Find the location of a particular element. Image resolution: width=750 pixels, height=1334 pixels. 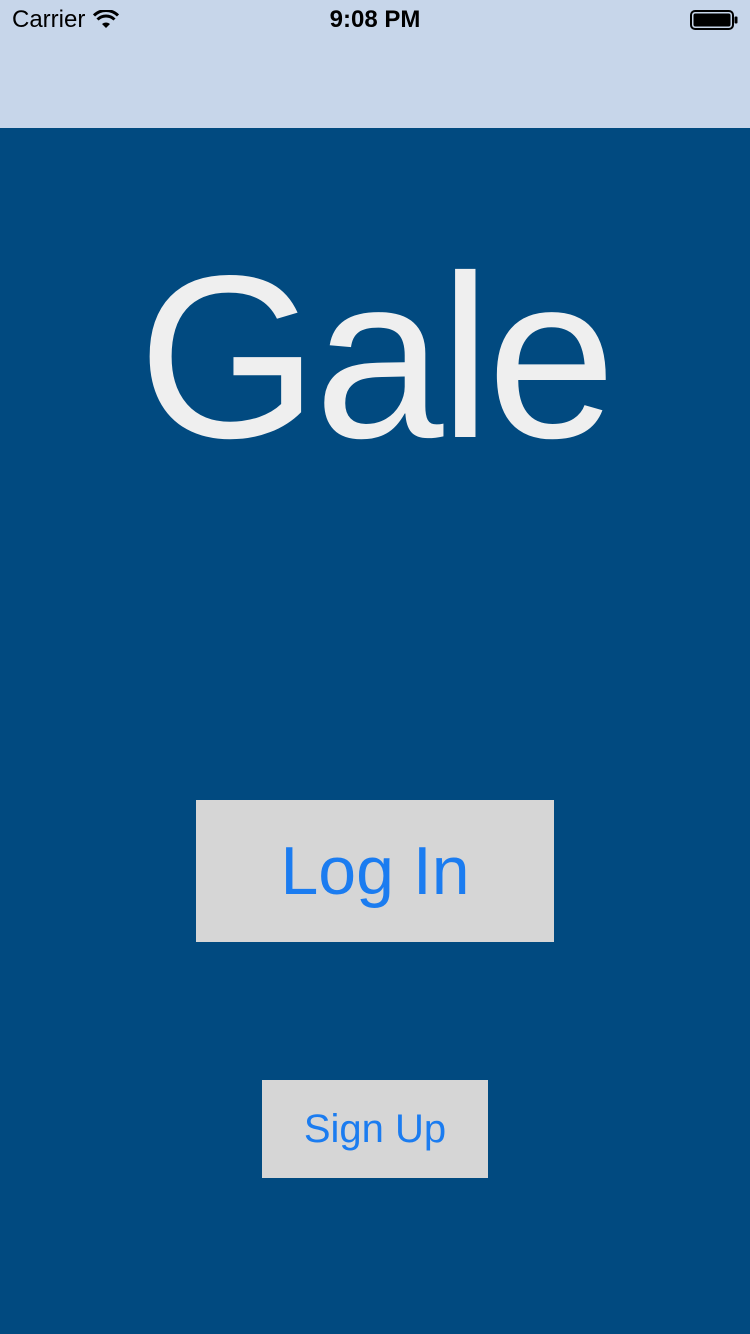

battery-full-icon is located at coordinates (714, 20).